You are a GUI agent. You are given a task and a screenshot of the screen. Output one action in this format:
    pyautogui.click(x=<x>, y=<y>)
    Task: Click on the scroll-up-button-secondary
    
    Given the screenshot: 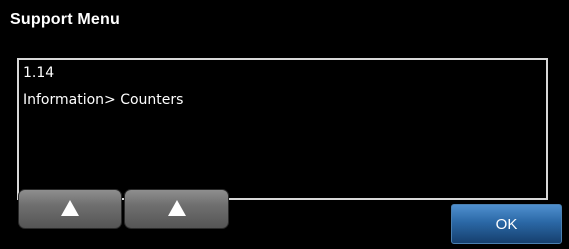 What is the action you would take?
    pyautogui.click(x=176, y=209)
    